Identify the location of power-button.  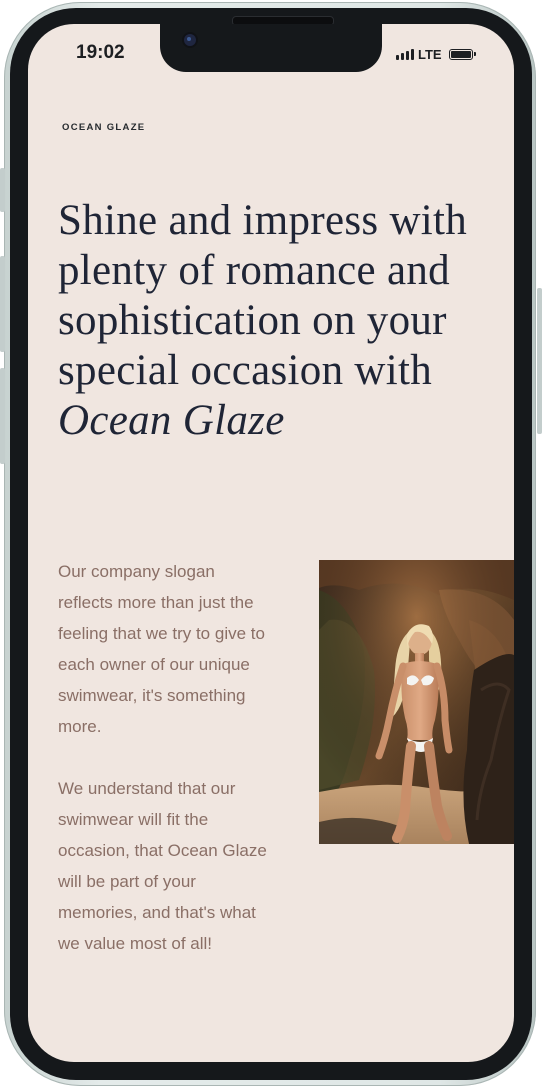
(539, 361).